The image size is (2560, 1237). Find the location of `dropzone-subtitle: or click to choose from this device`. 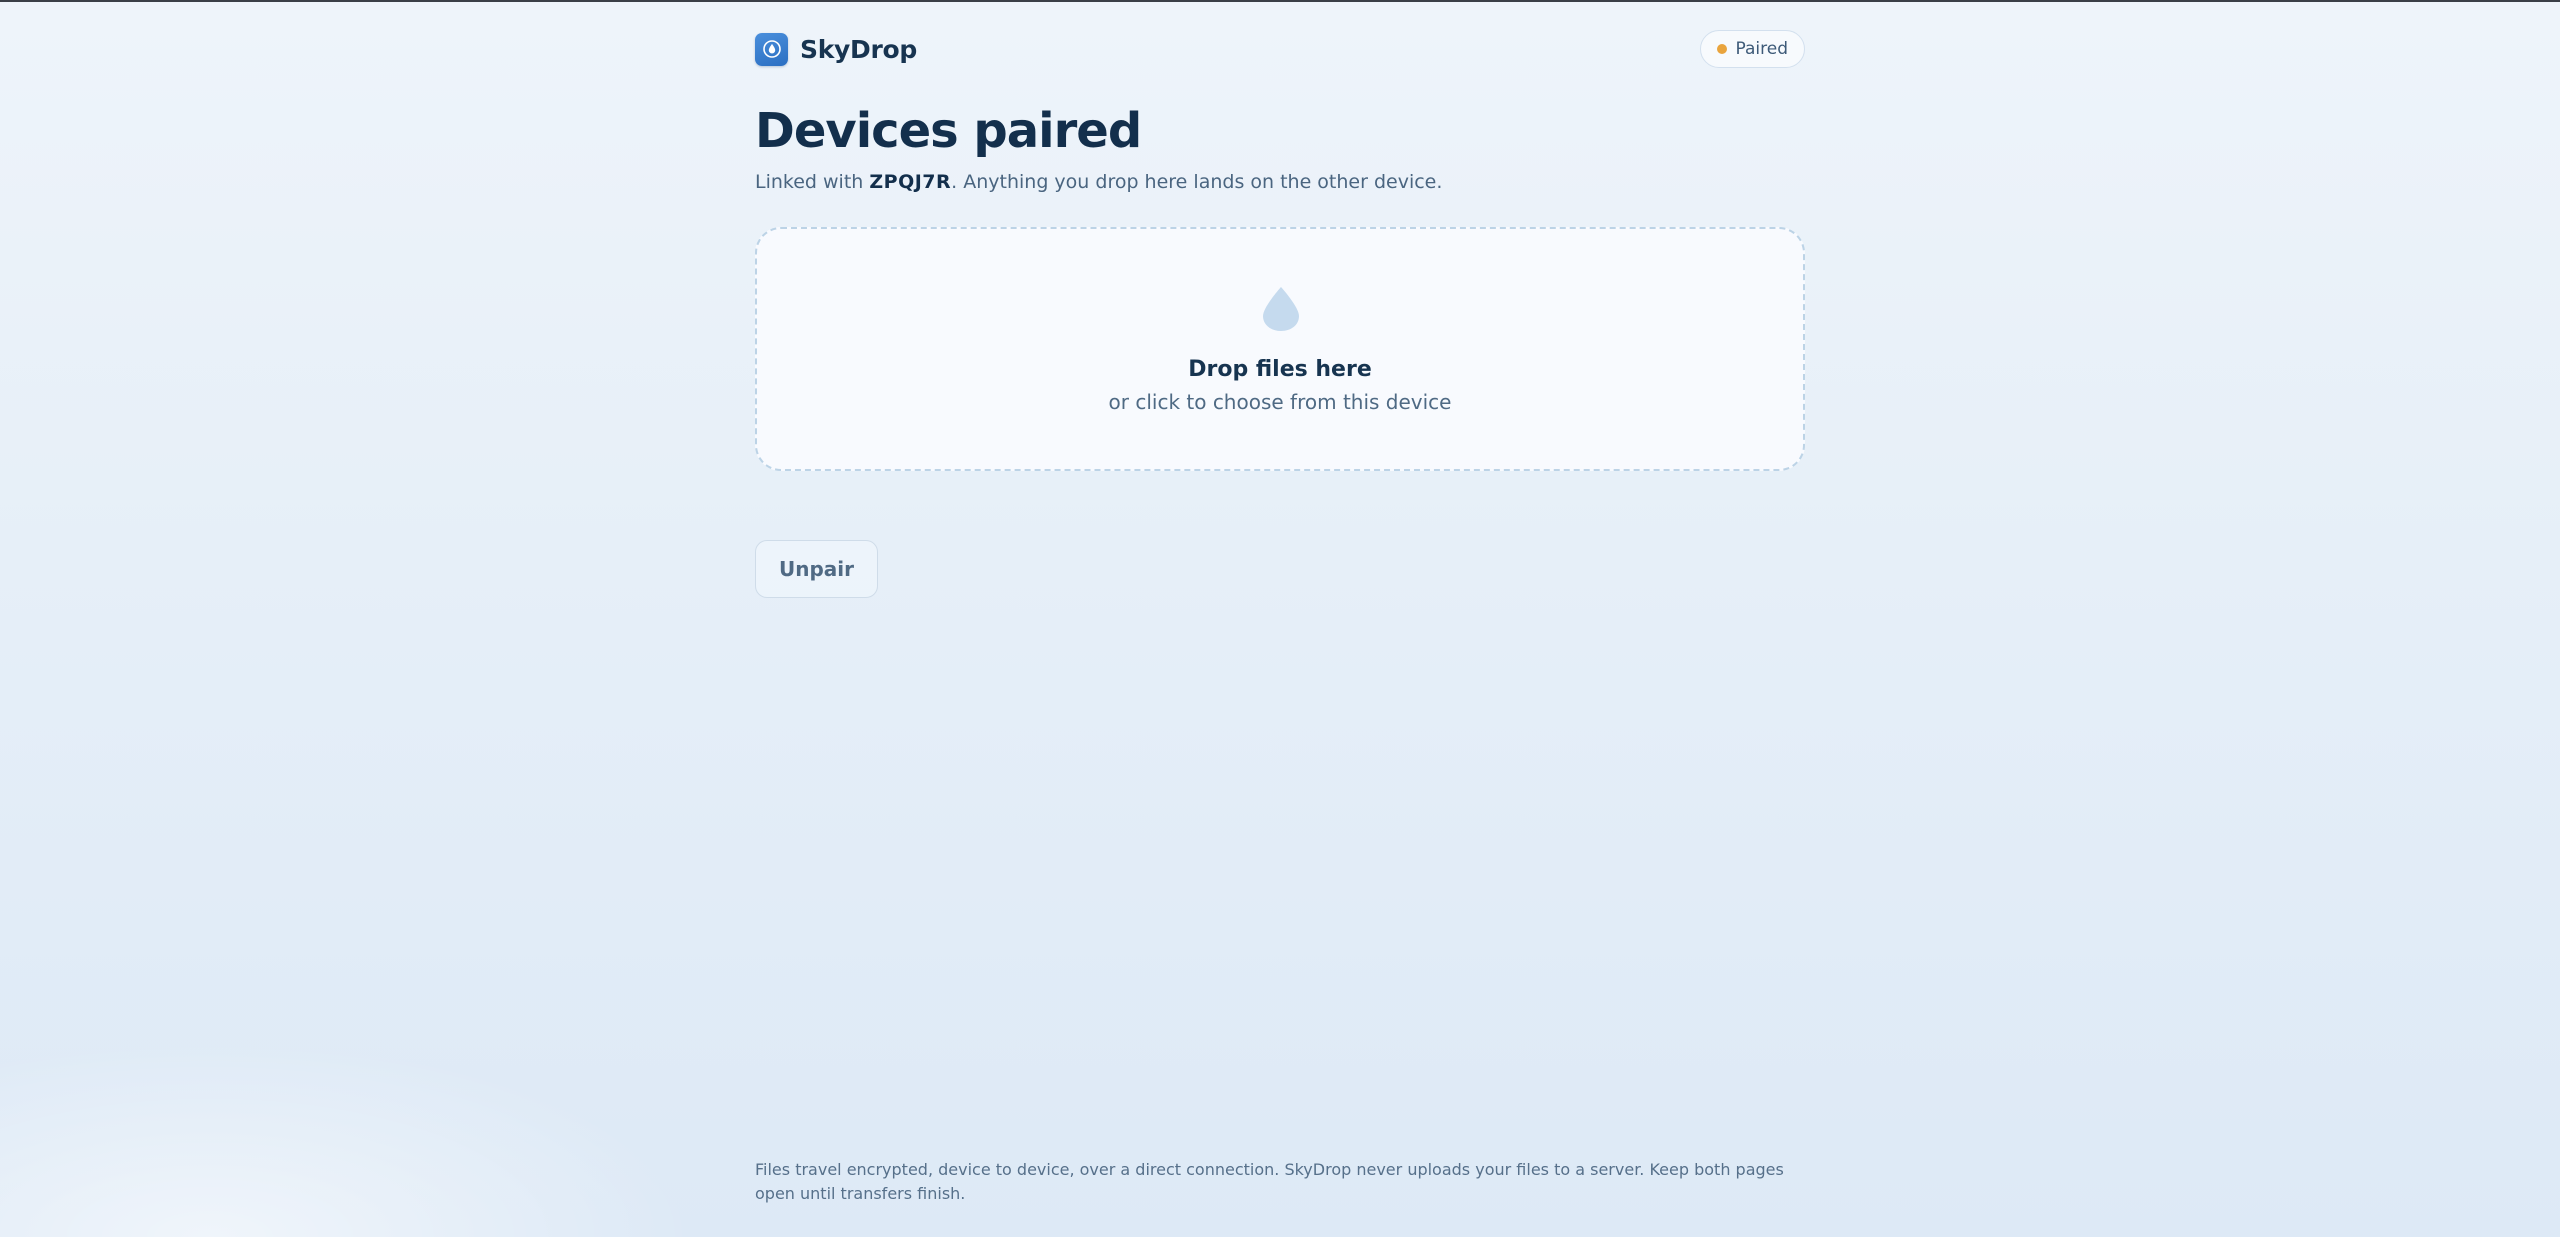

dropzone-subtitle: or click to choose from this device is located at coordinates (1280, 402).